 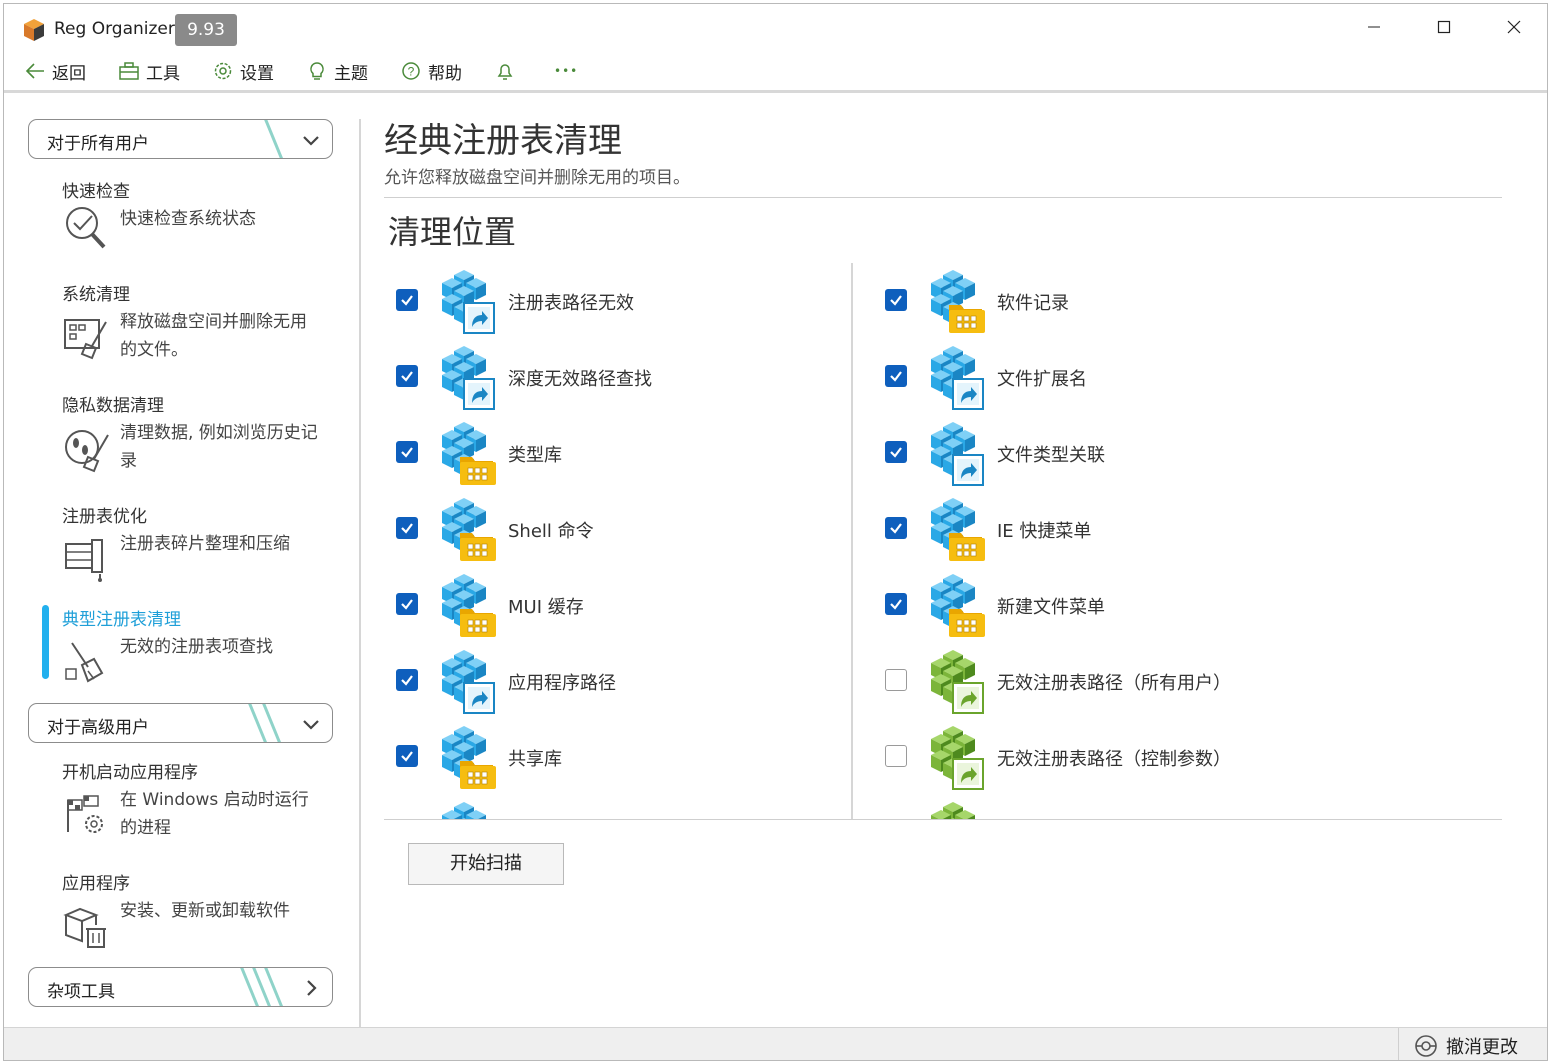 What do you see at coordinates (360, 573) in the screenshot?
I see `sidebar-separator` at bounding box center [360, 573].